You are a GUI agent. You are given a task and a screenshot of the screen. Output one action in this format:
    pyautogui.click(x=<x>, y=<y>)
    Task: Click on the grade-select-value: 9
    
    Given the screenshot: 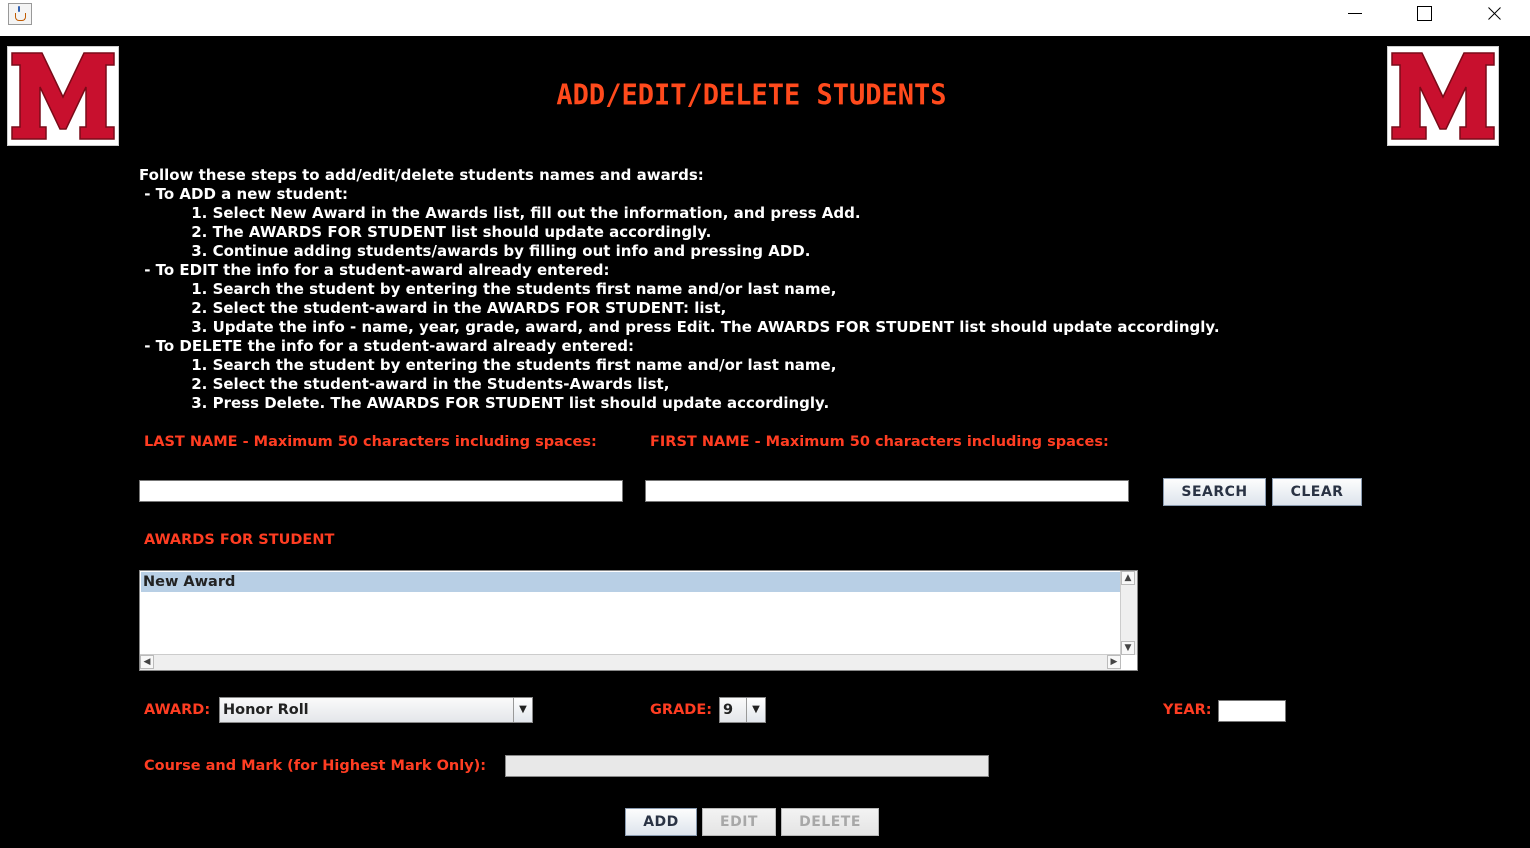 What is the action you would take?
    pyautogui.click(x=728, y=710)
    